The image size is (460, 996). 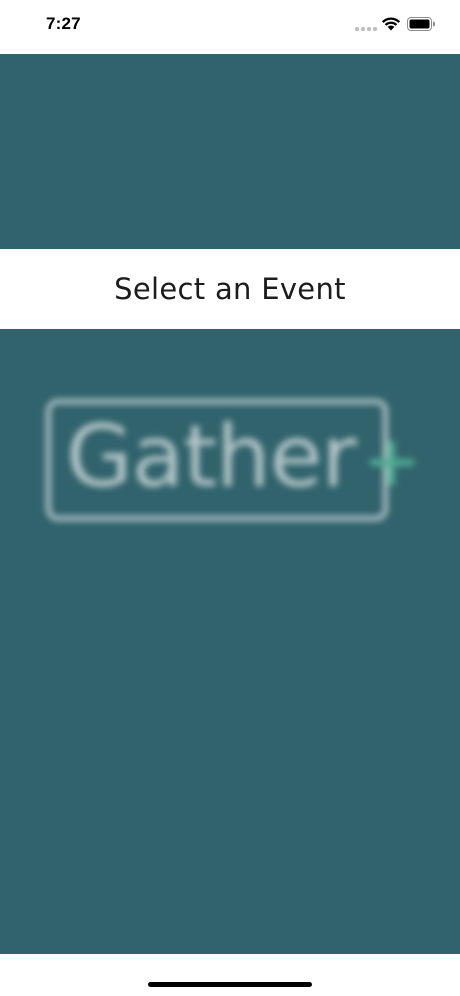 I want to click on wifi-icon, so click(x=391, y=24).